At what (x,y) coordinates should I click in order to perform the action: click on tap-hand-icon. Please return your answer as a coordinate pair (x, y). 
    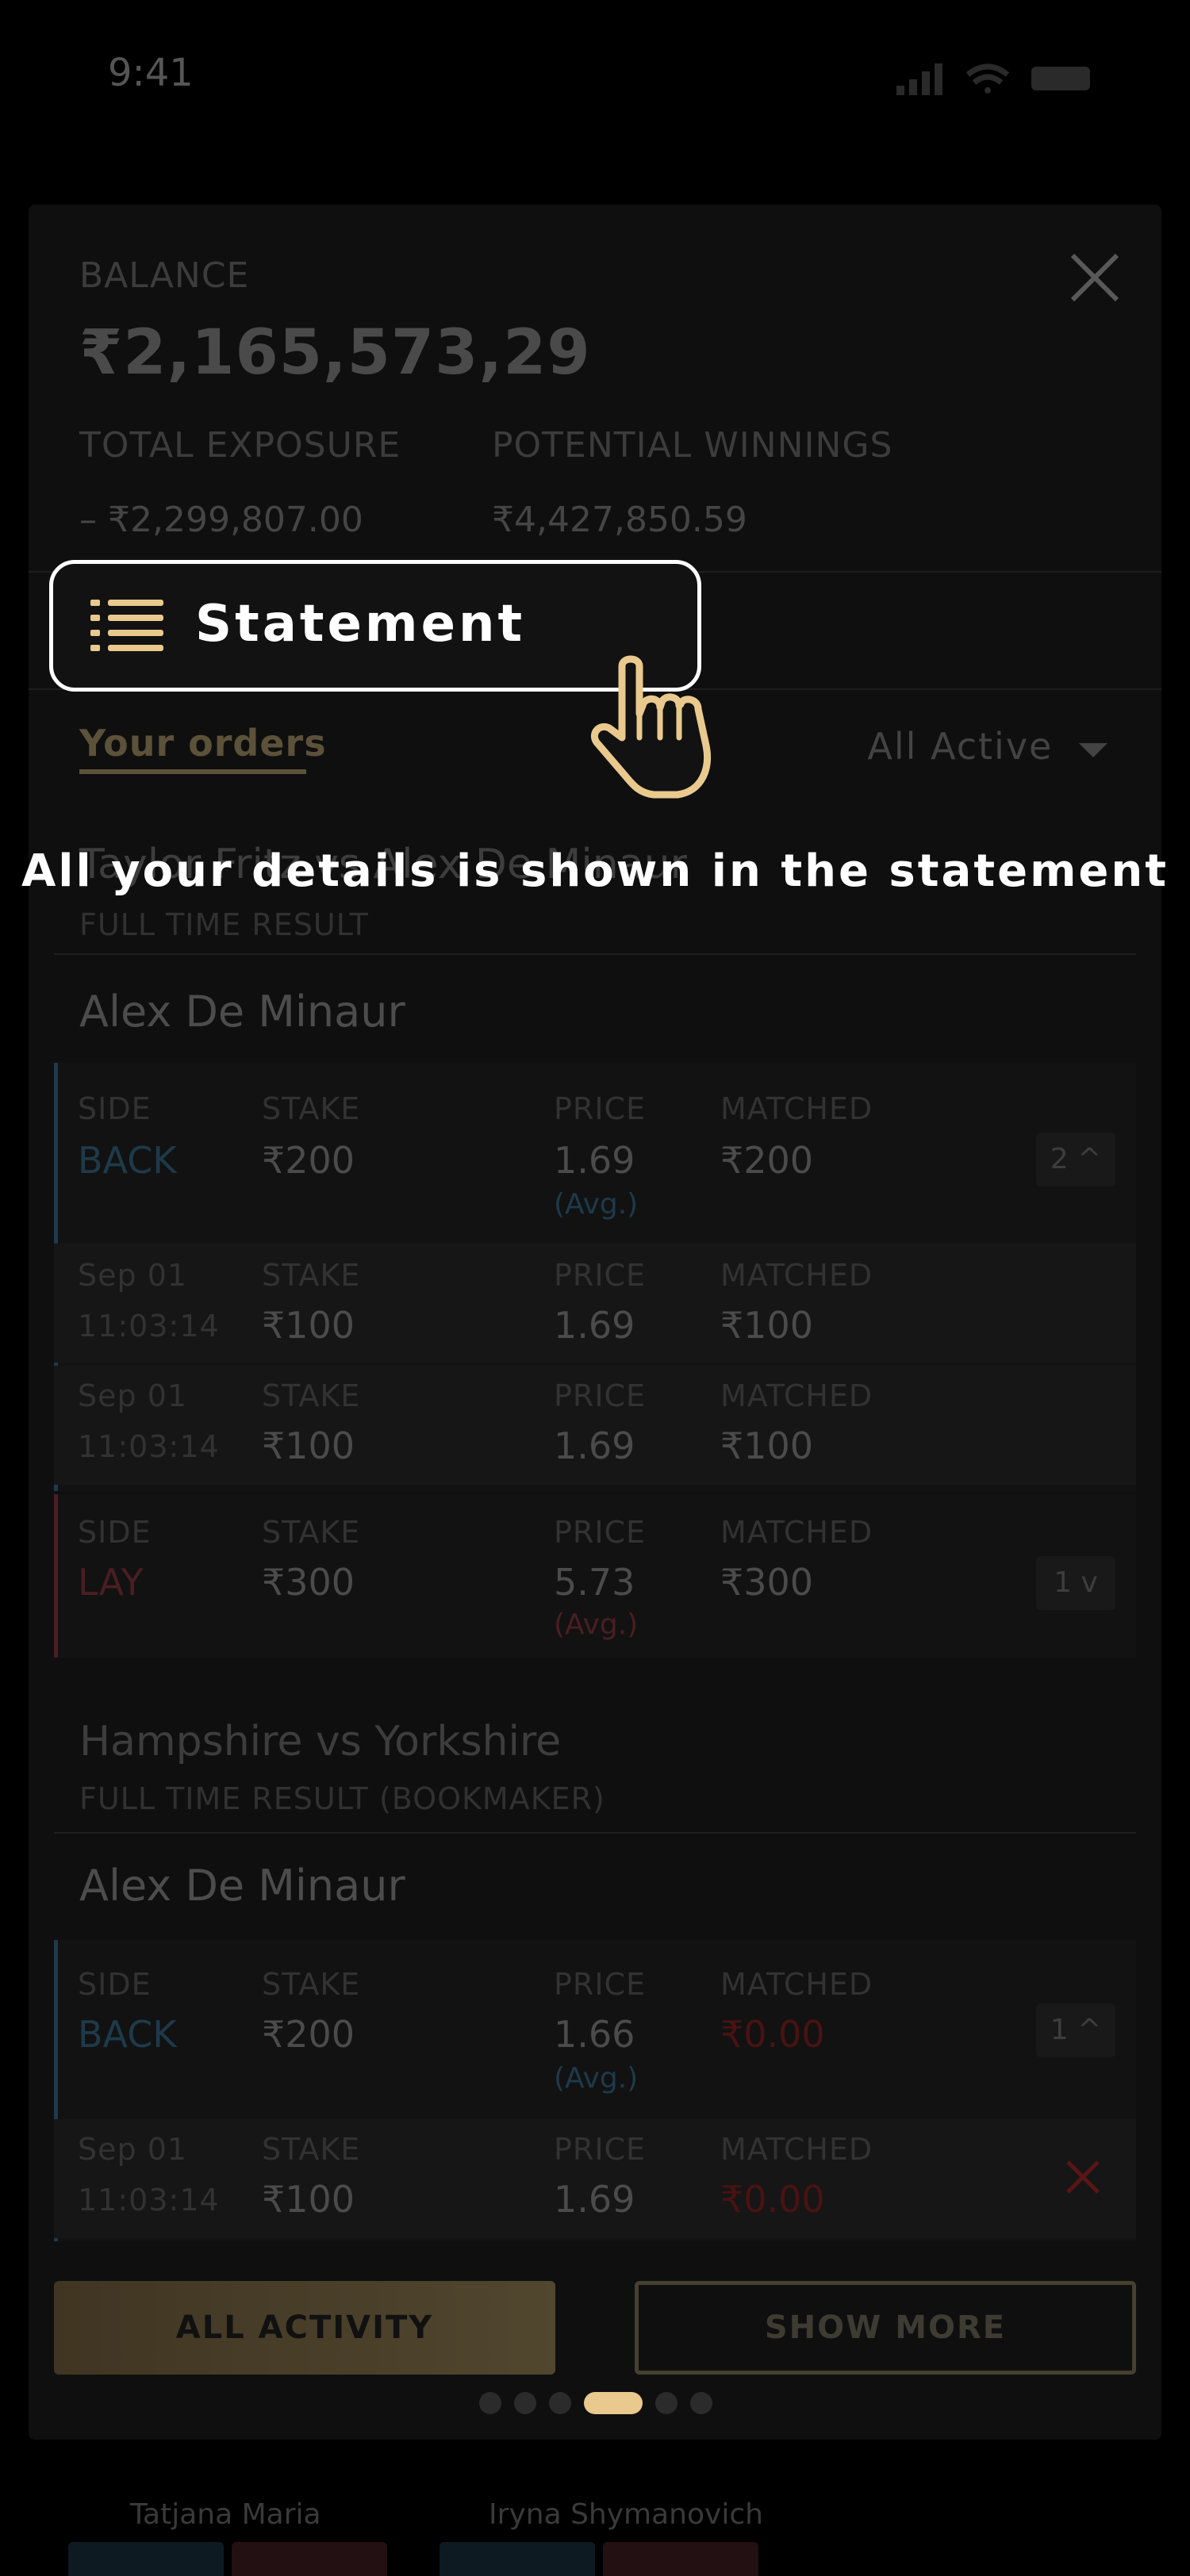
    Looking at the image, I should click on (661, 725).